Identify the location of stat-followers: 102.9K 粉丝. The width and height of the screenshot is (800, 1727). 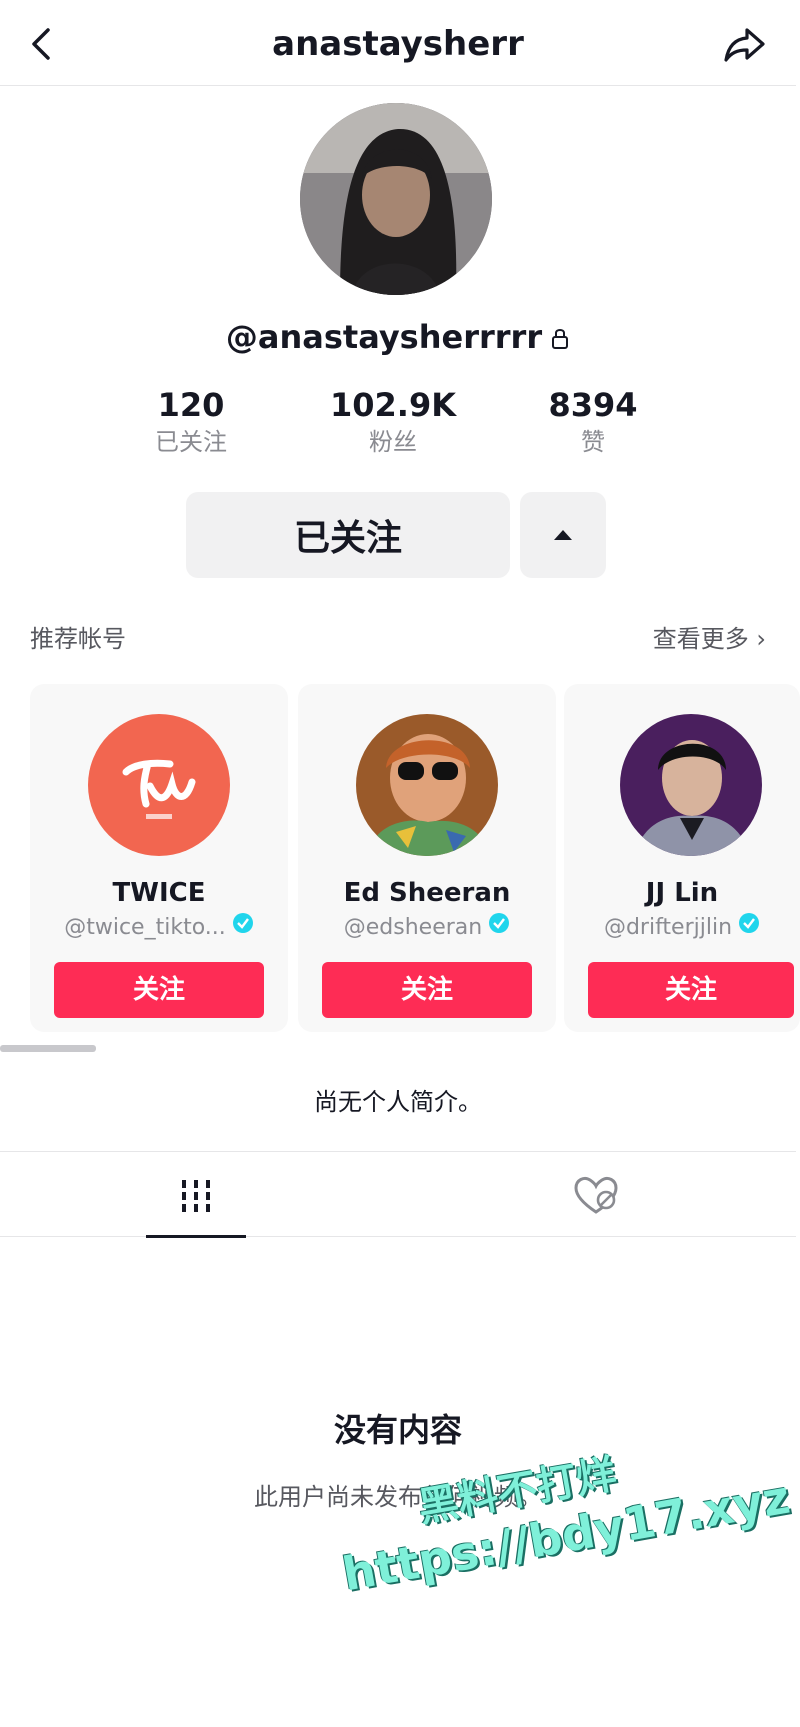
(393, 422).